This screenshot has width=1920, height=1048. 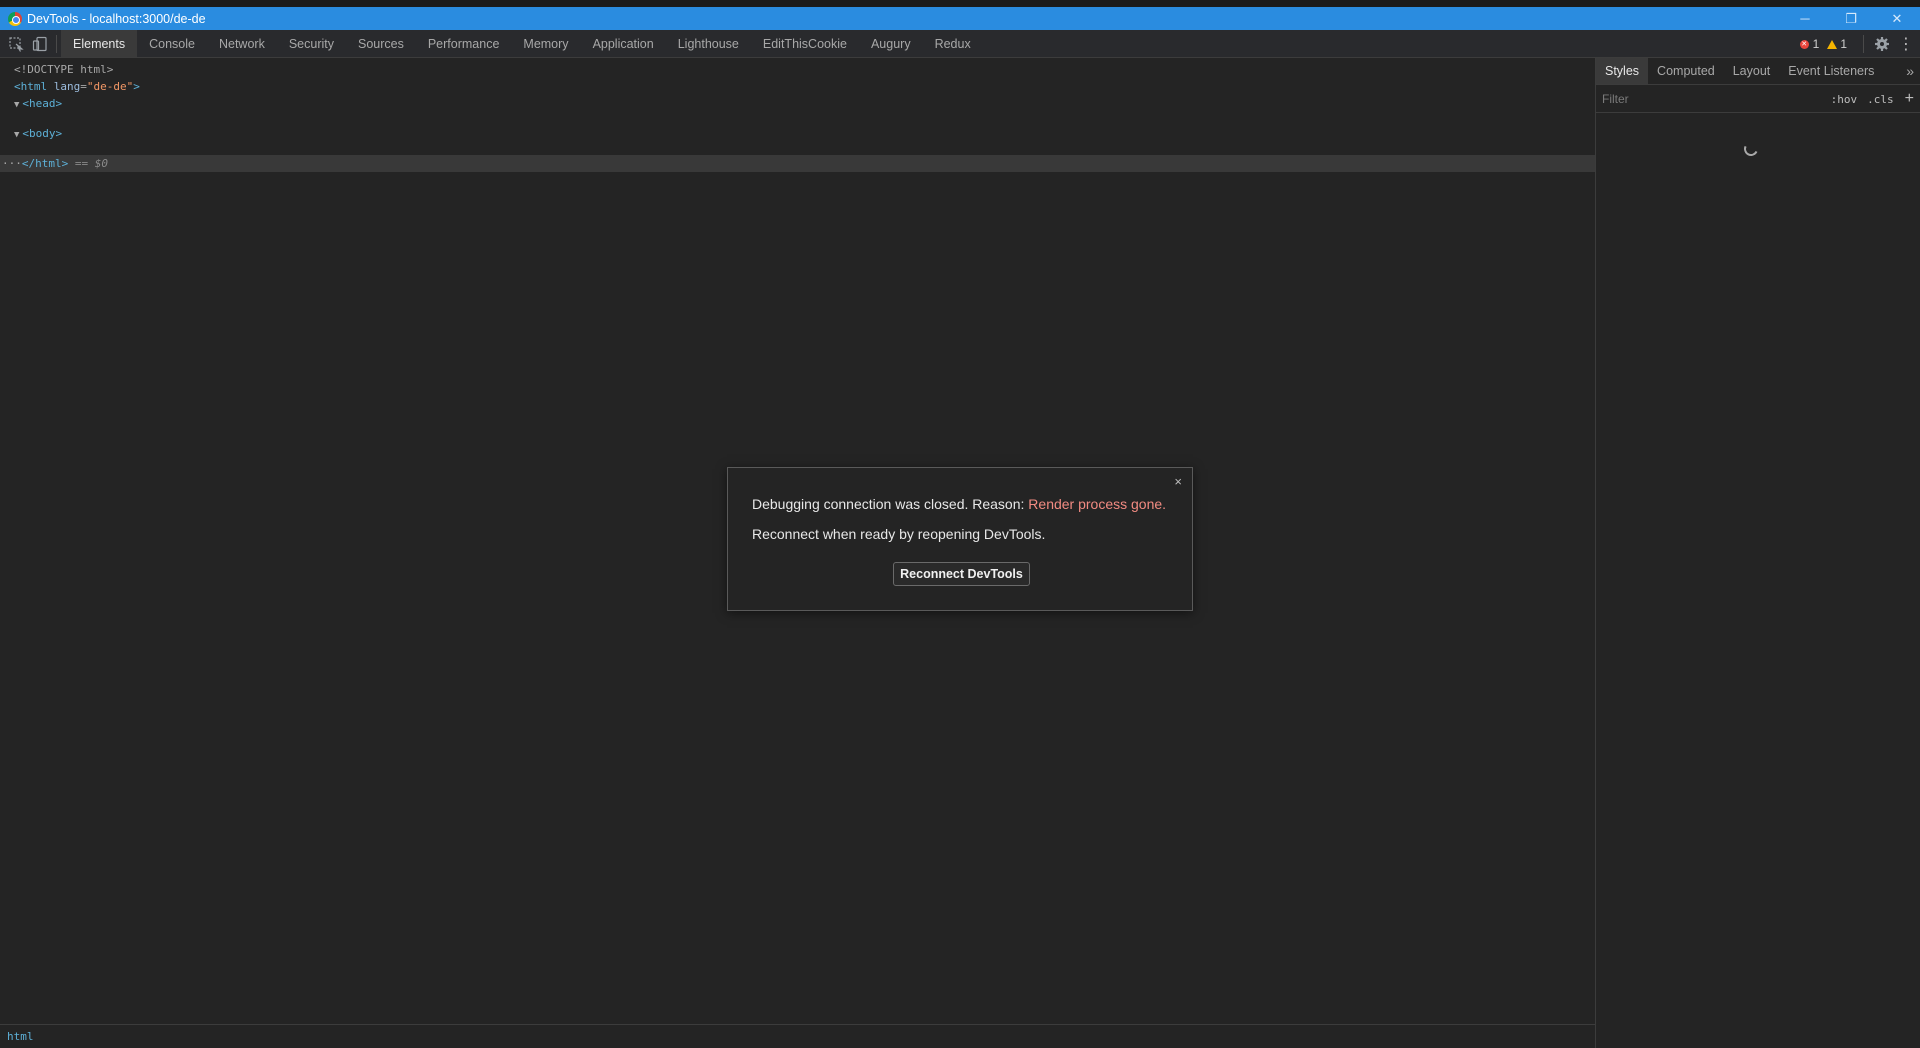 I want to click on tab-network: Network, so click(x=242, y=43).